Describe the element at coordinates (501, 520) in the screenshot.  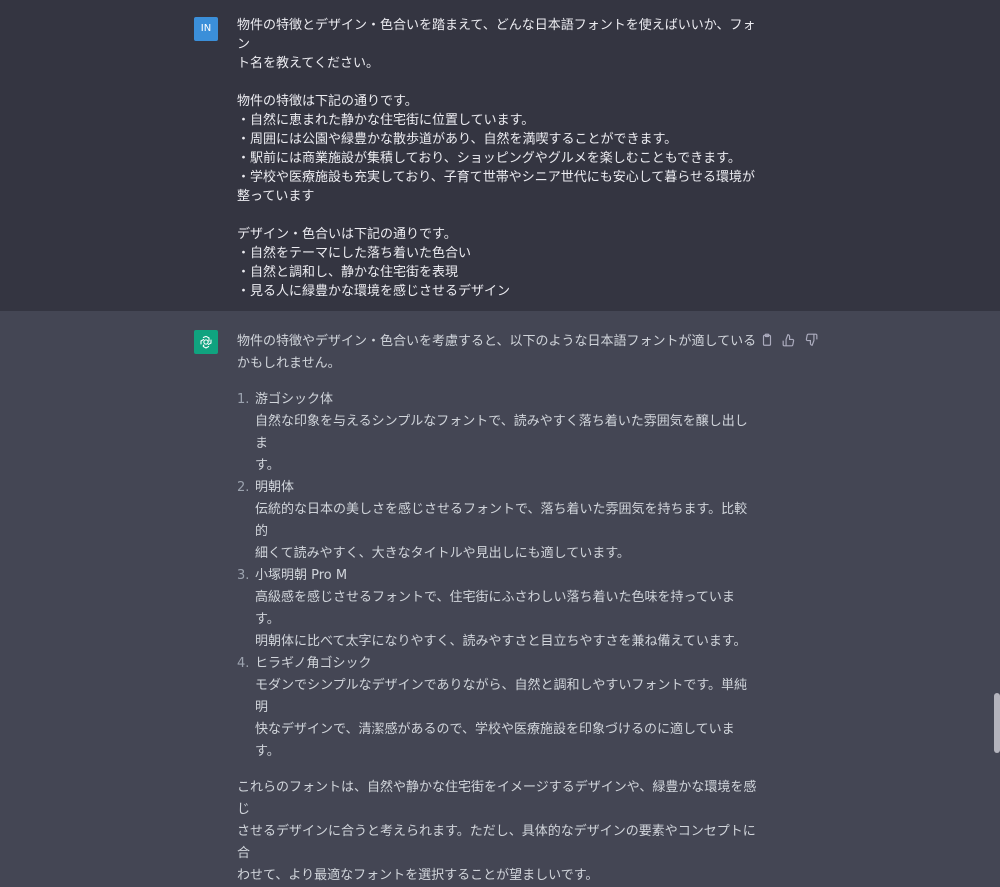
I see `font-description: 伝統的な日本の美しさを感じさせるフォントで、落ち着いた雰囲気を持ちます。比較的` at that location.